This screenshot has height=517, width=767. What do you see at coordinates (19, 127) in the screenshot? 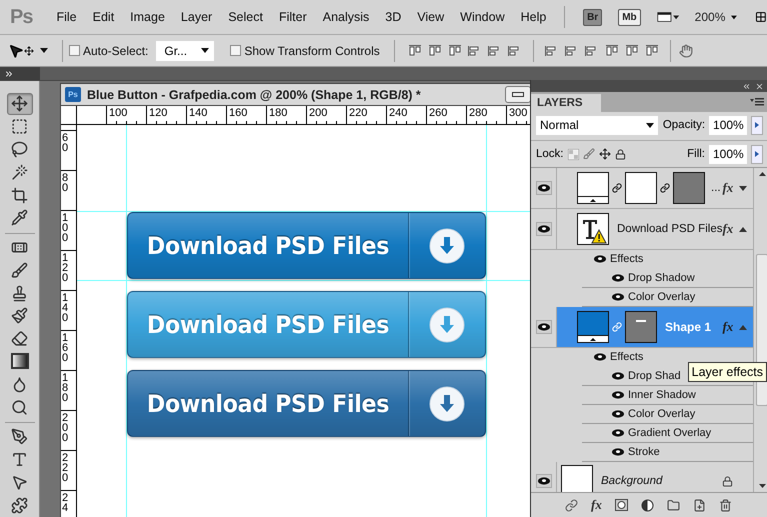
I see `dashed-square-icon` at bounding box center [19, 127].